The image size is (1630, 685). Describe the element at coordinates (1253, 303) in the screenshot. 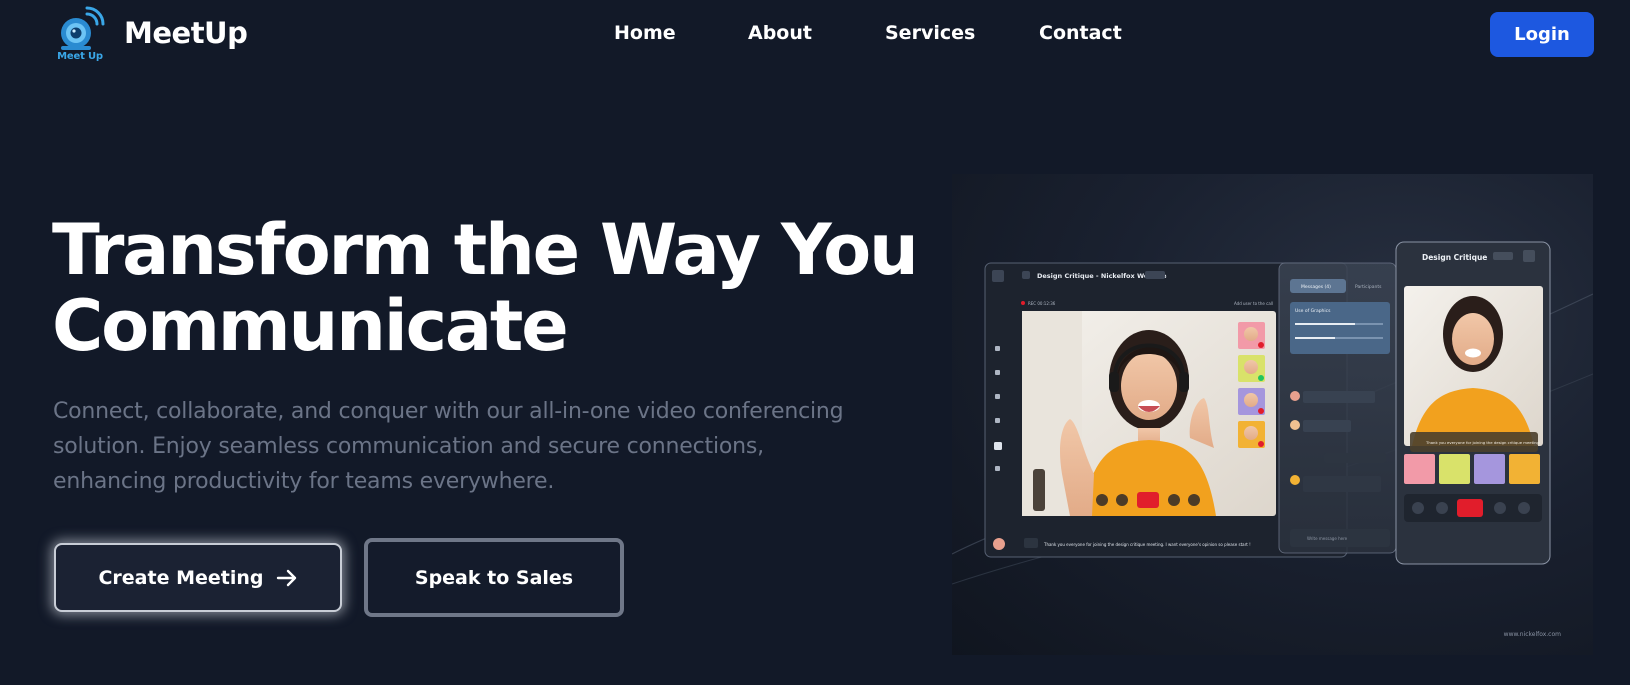

I see `svg-text: Add user to the call` at that location.